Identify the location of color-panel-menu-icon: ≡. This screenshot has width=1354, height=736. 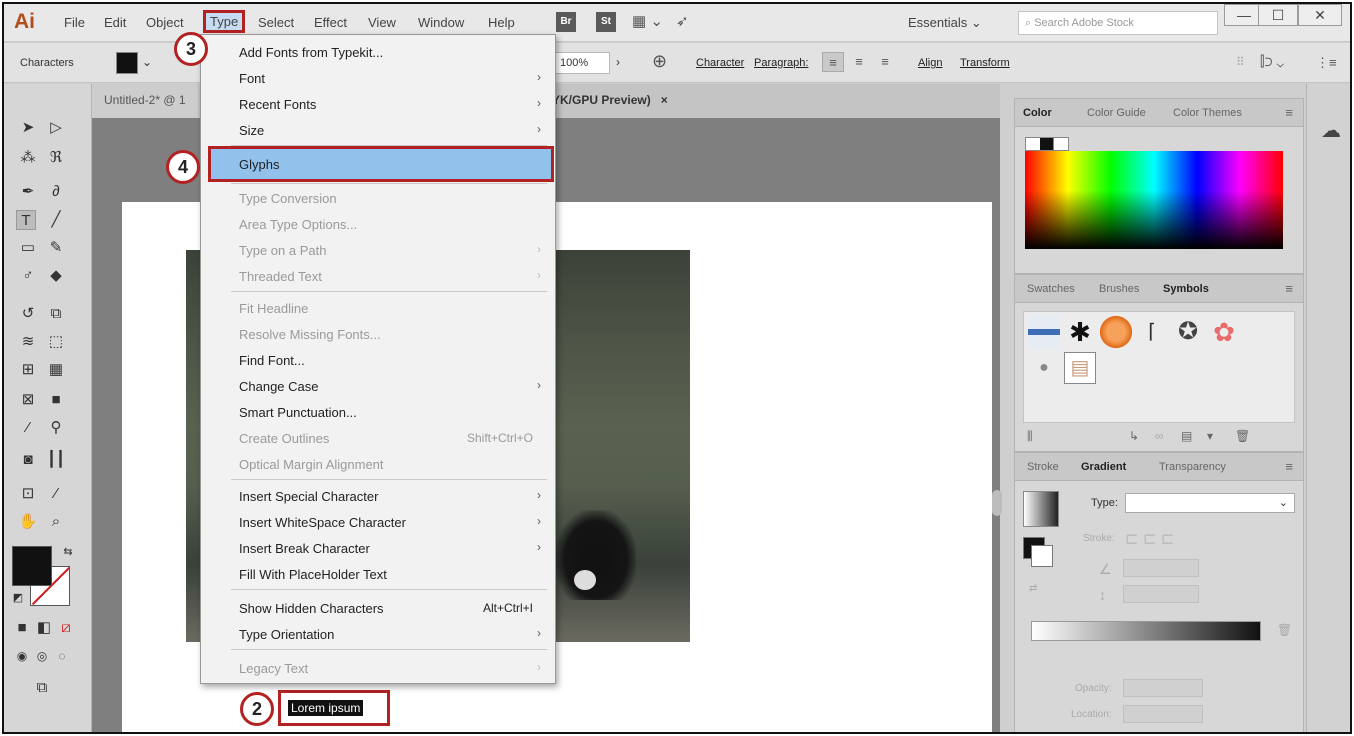
(1289, 112).